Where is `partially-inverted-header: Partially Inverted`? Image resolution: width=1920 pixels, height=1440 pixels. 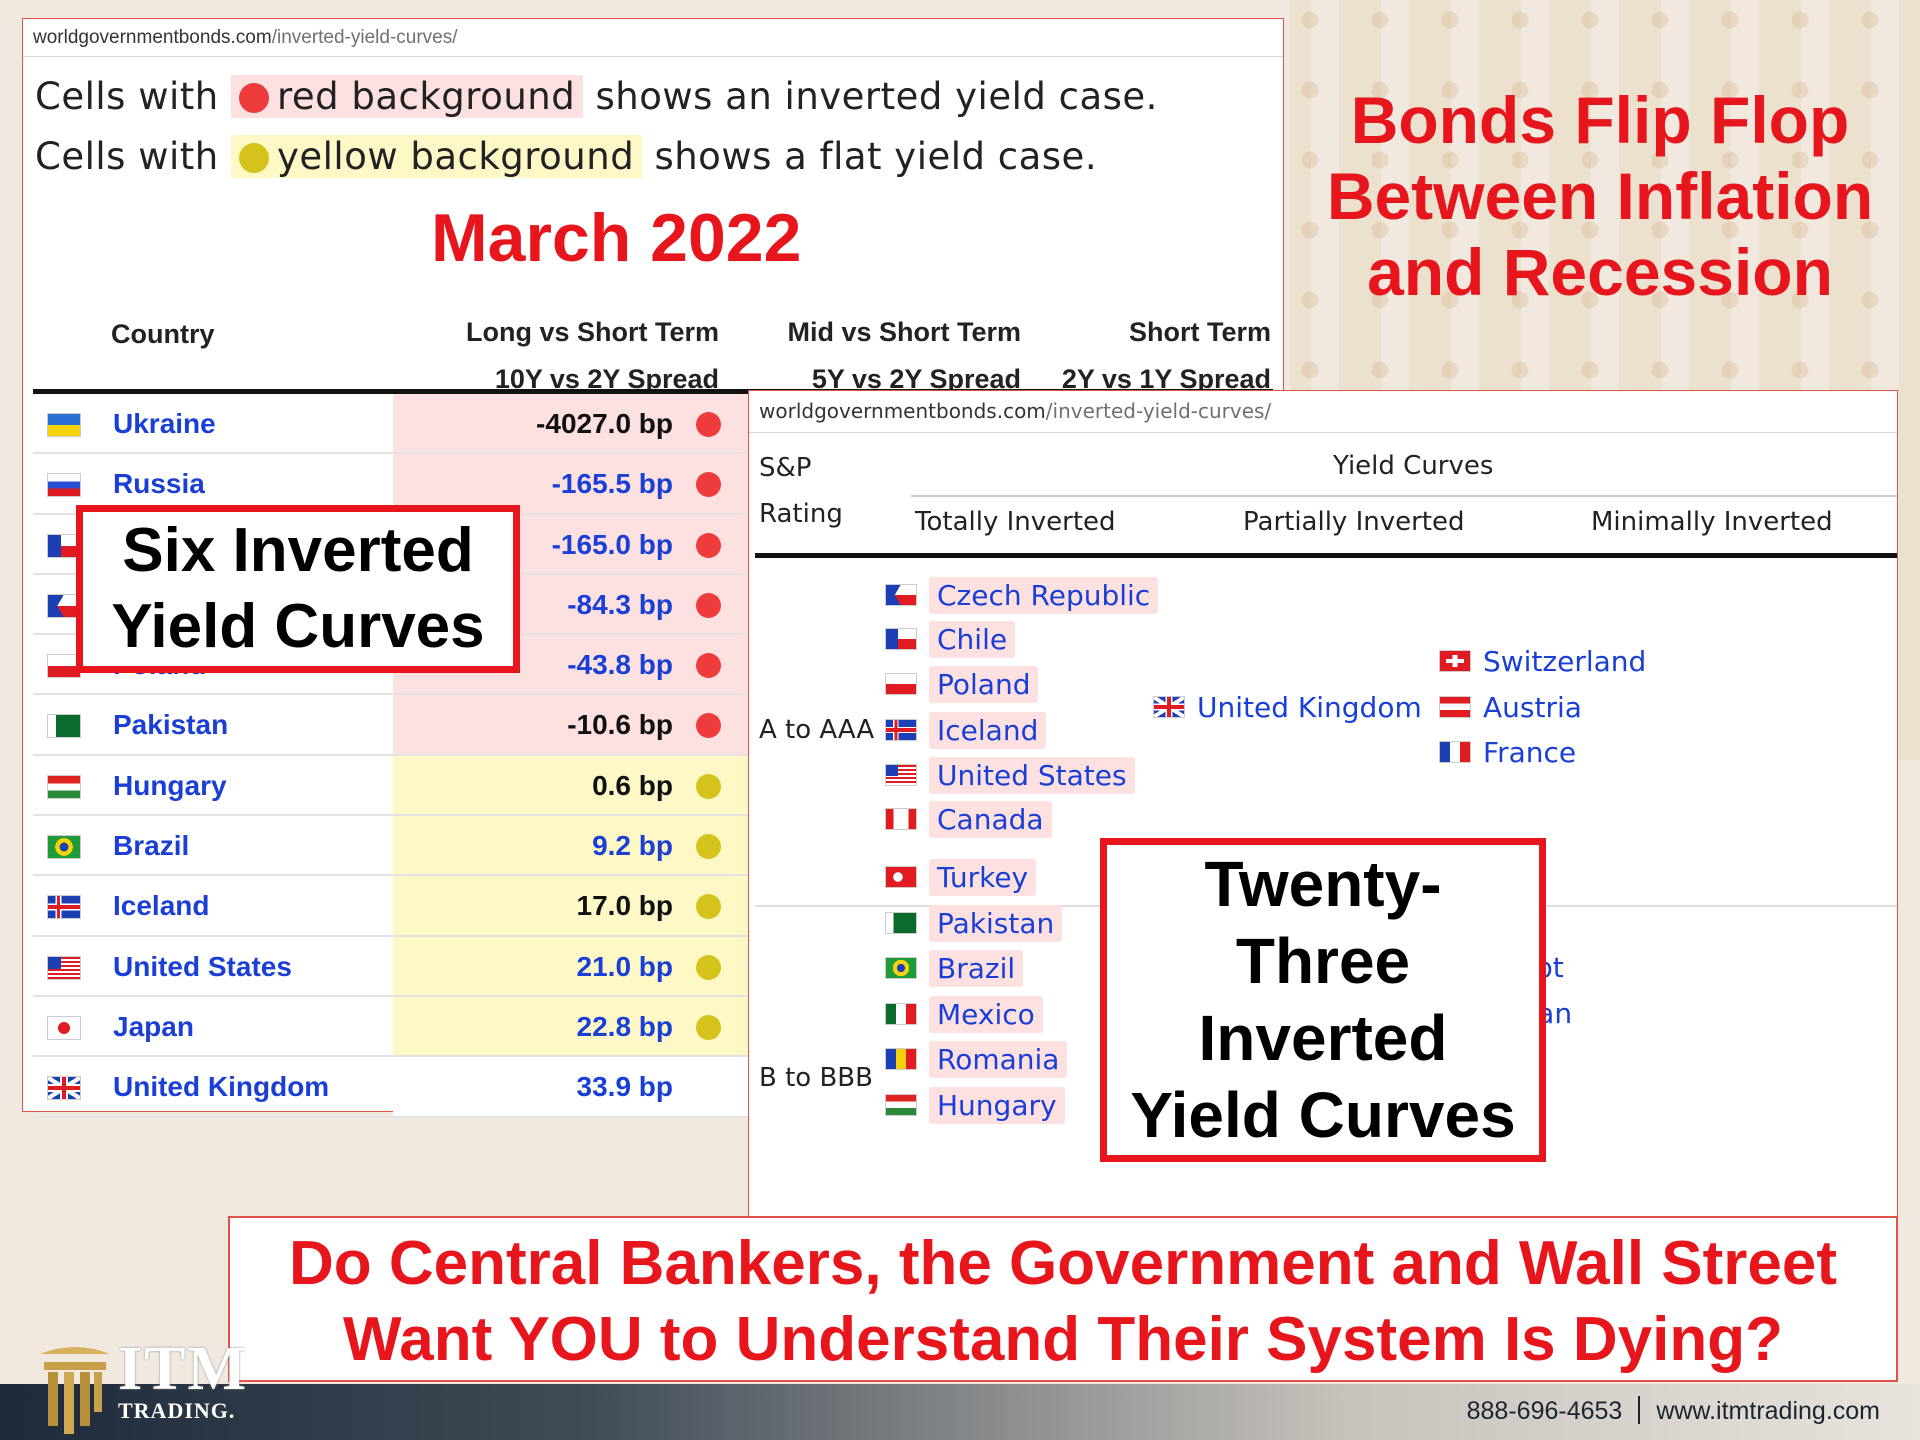
partially-inverted-header: Partially Inverted is located at coordinates (1354, 522).